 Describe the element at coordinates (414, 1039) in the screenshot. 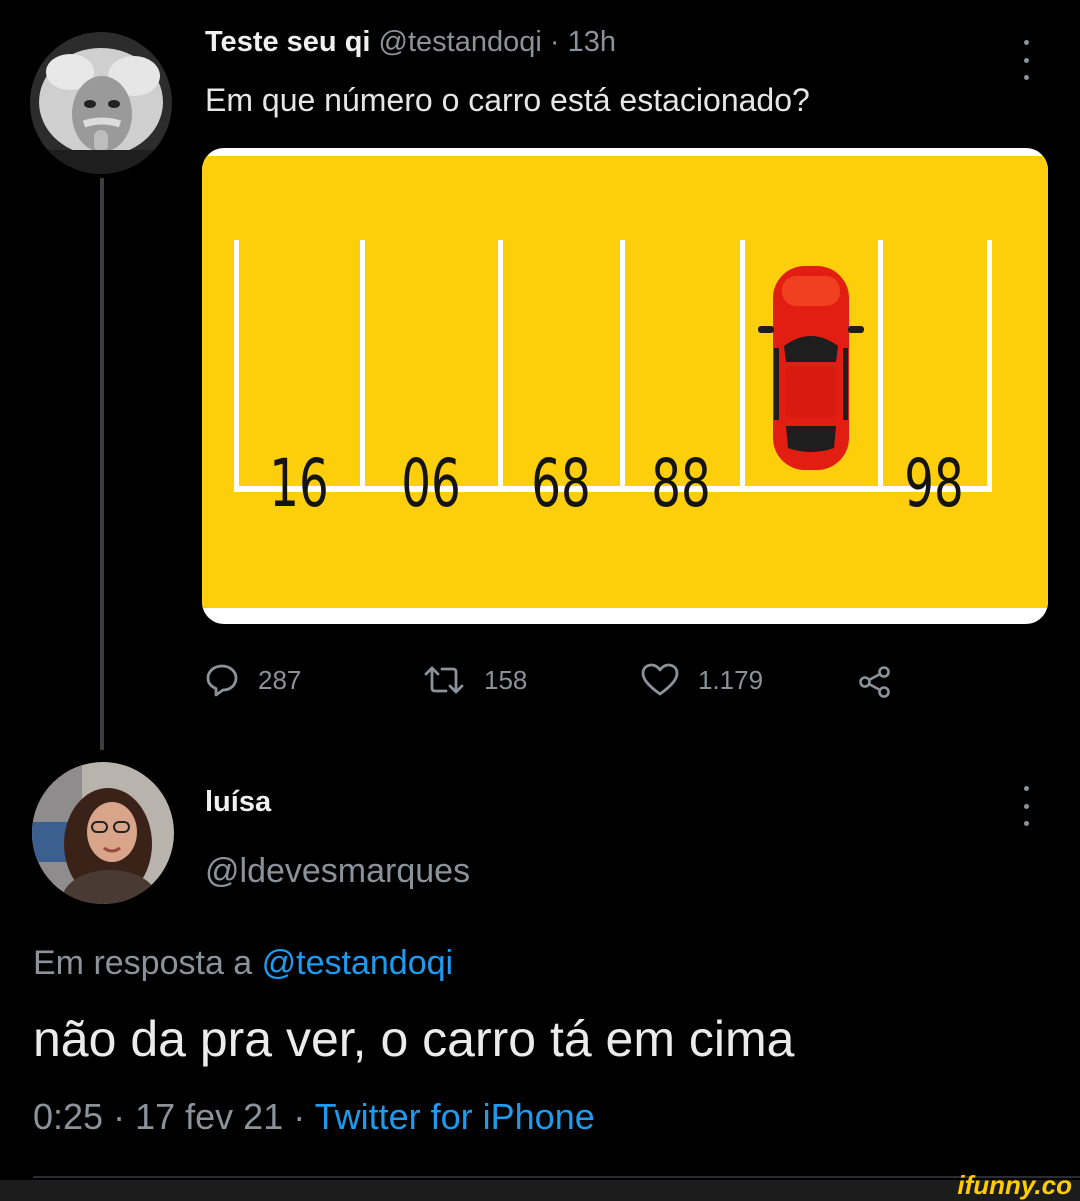

I see `reply-text: não da pra ver, o carro tá em cima` at that location.